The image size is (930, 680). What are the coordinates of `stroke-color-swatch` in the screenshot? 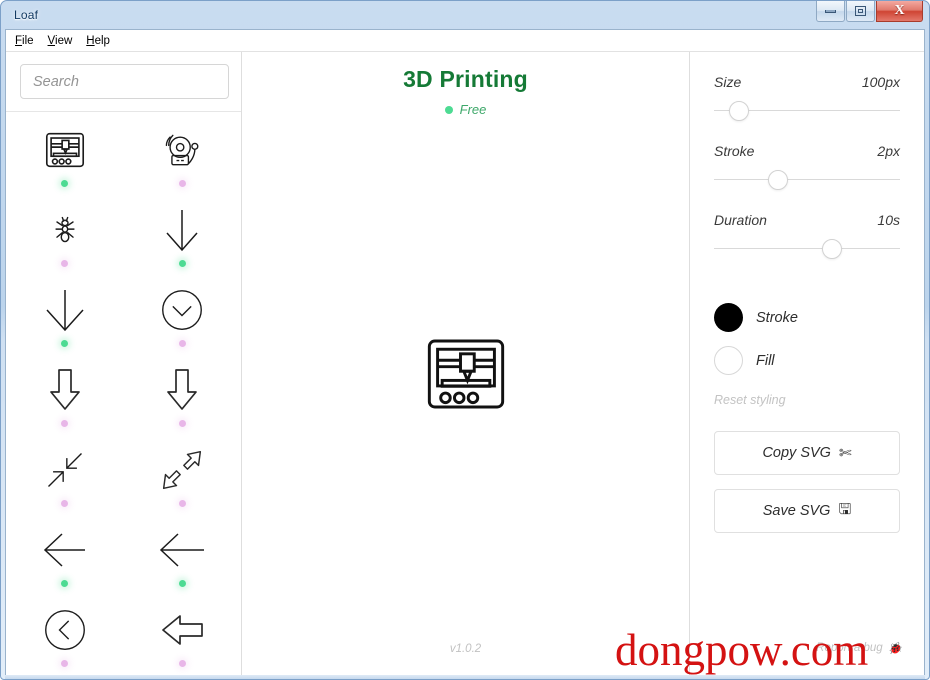 It's located at (728, 317).